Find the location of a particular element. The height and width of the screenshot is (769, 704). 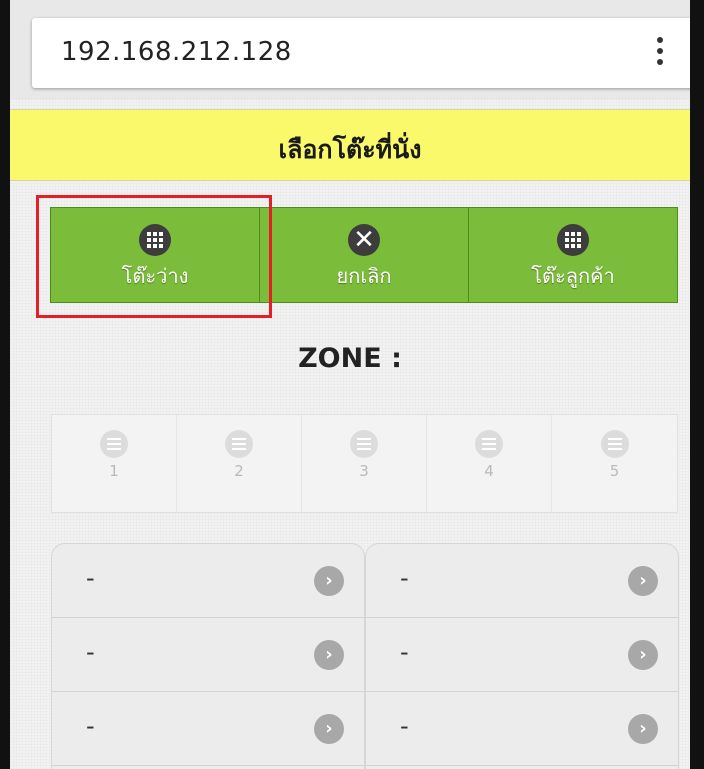

customer-tables-label: โต๊ะลูกค้า is located at coordinates (573, 276).